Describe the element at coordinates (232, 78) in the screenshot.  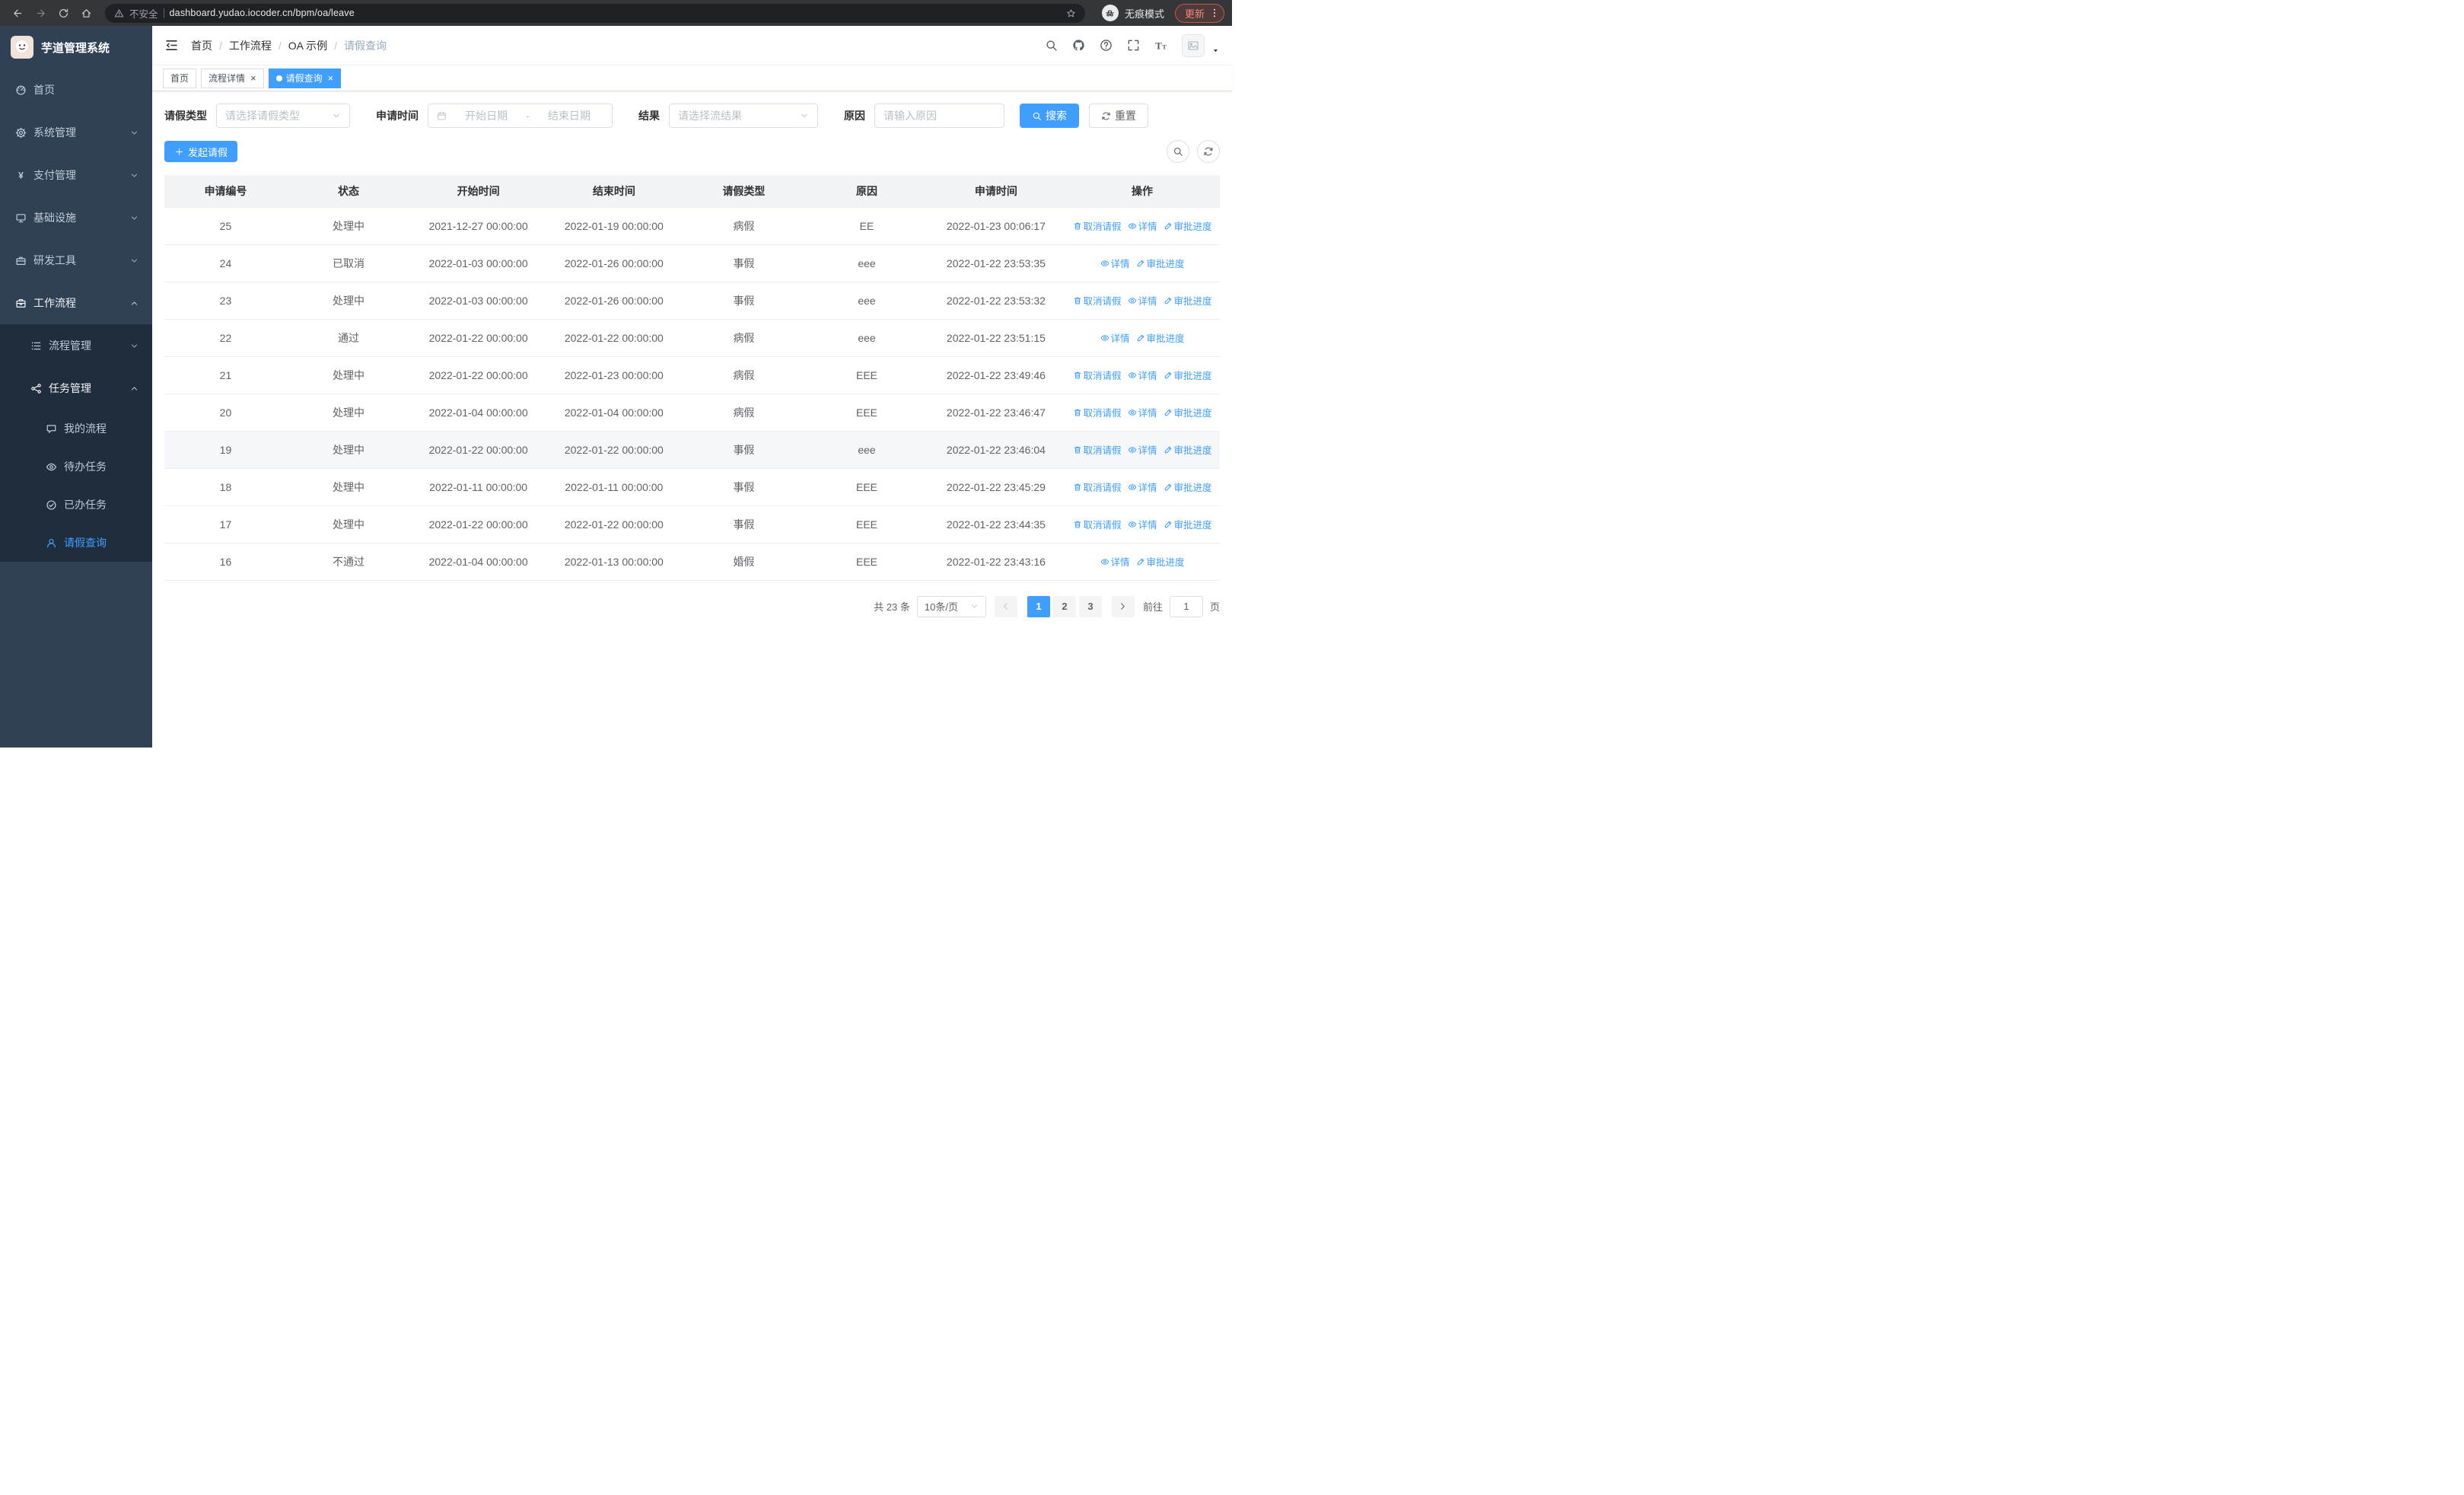
I see `tab-1: 流程详情 ×` at that location.